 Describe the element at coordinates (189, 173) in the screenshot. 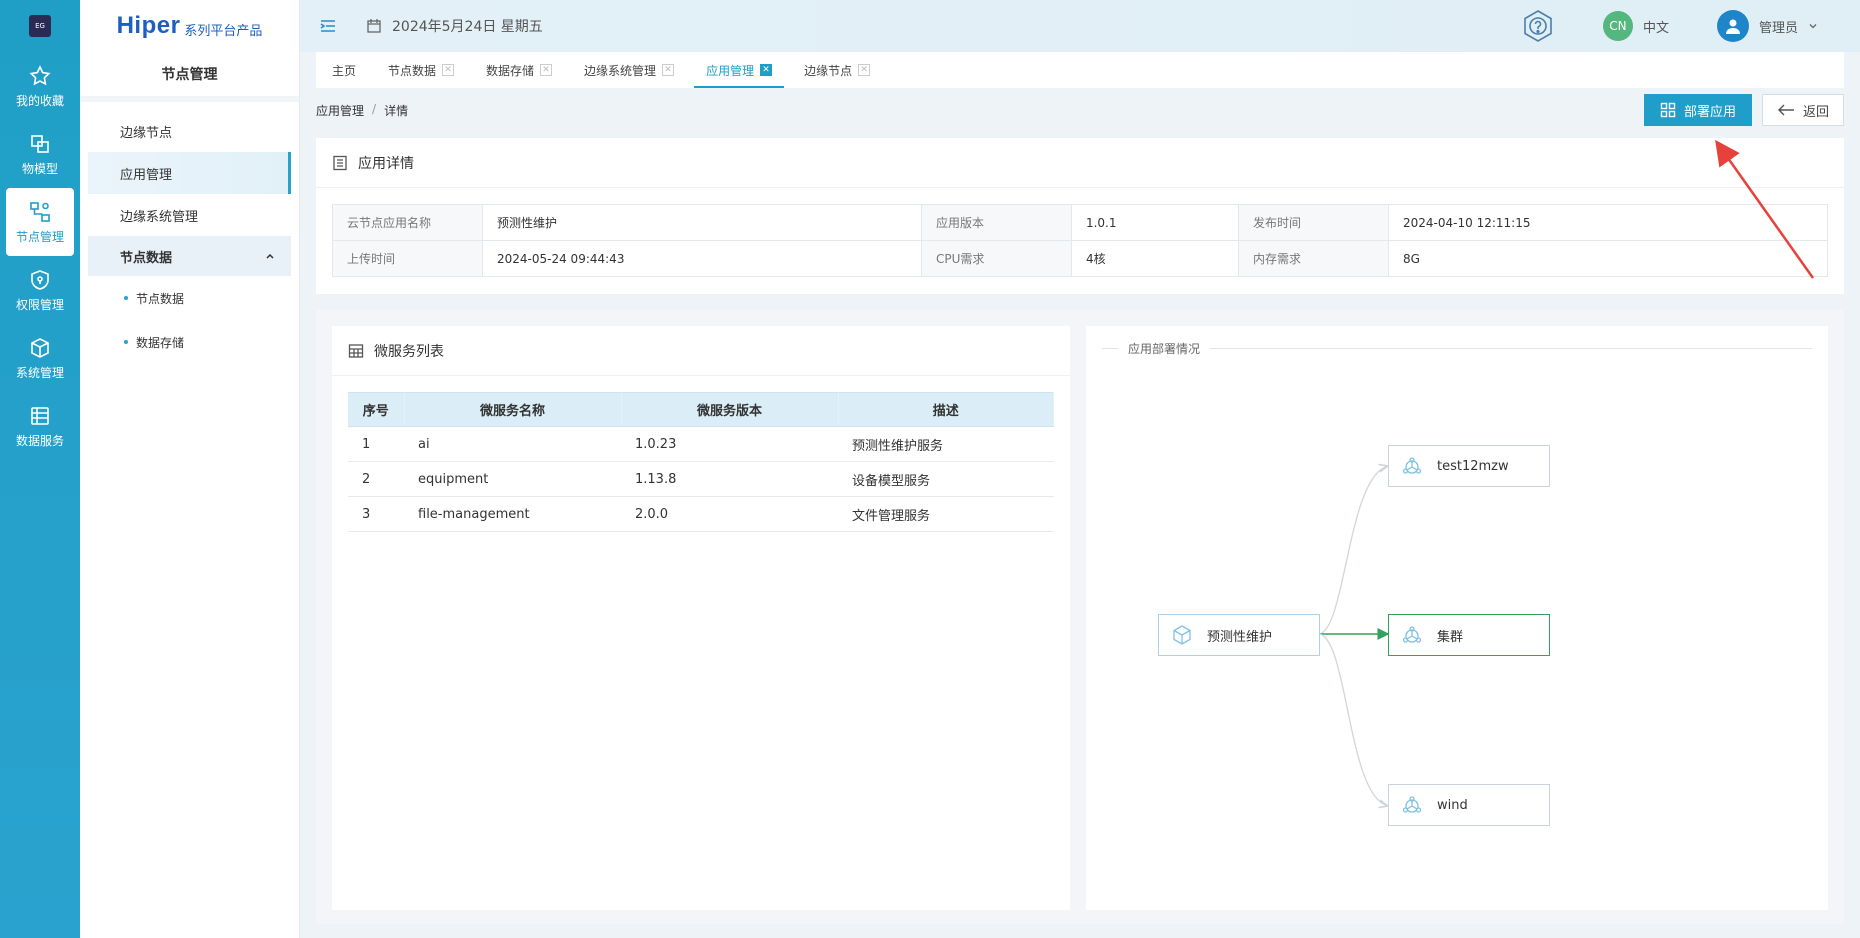

I see `sidebar-item-app-manage: 应用管理` at that location.